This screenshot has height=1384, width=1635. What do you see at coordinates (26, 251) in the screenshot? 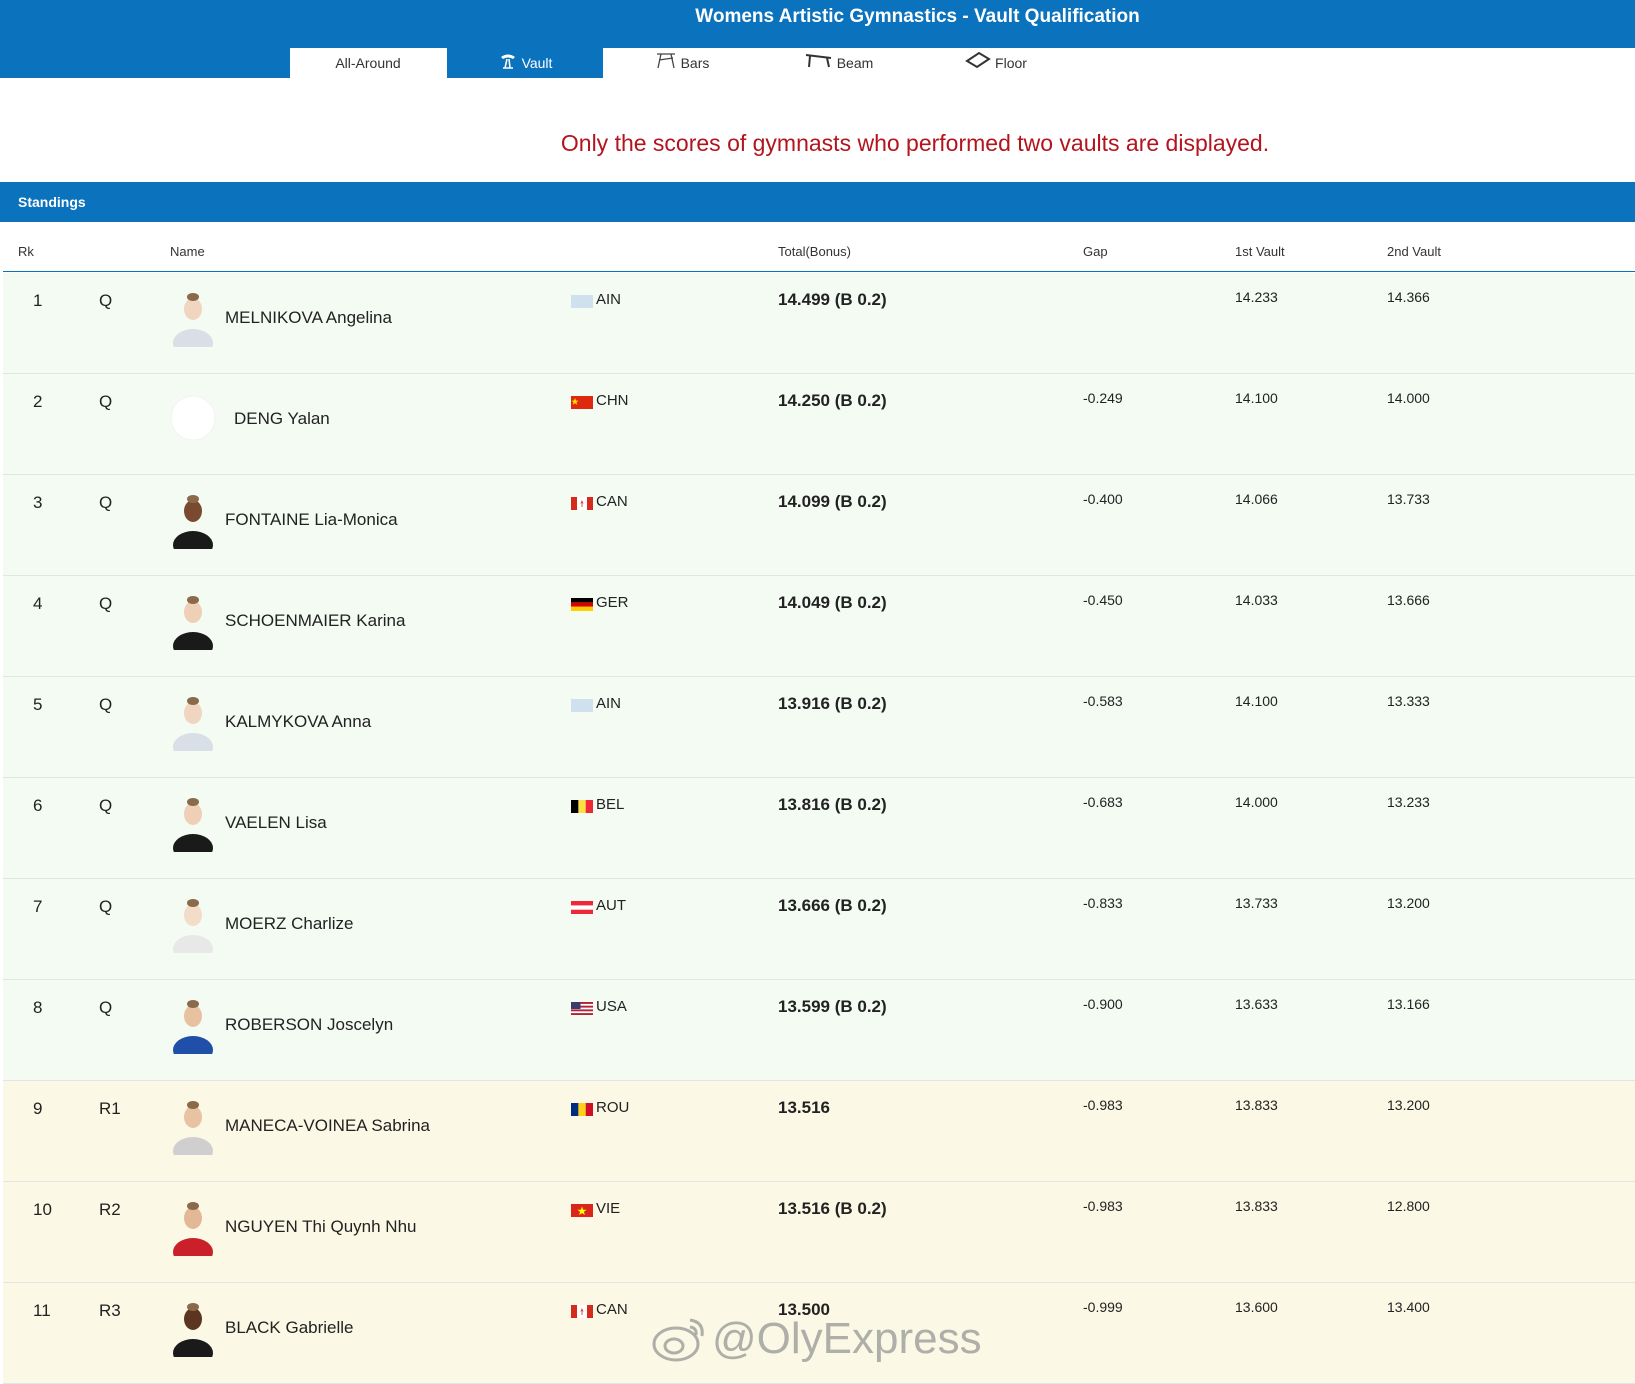
I see `col-rk: Rk` at bounding box center [26, 251].